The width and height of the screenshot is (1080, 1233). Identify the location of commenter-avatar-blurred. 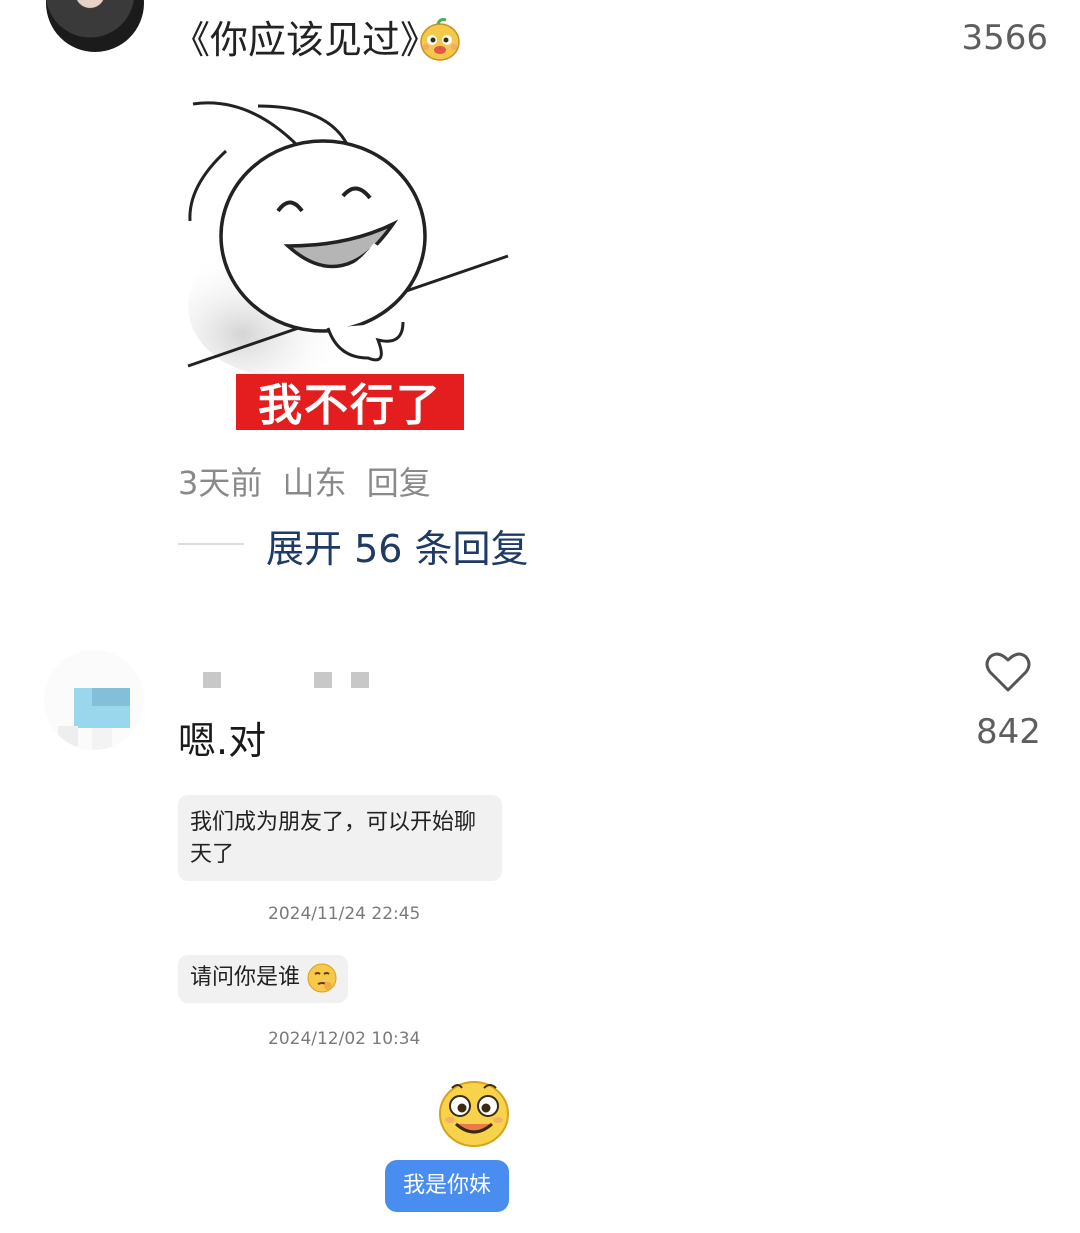
(94, 700).